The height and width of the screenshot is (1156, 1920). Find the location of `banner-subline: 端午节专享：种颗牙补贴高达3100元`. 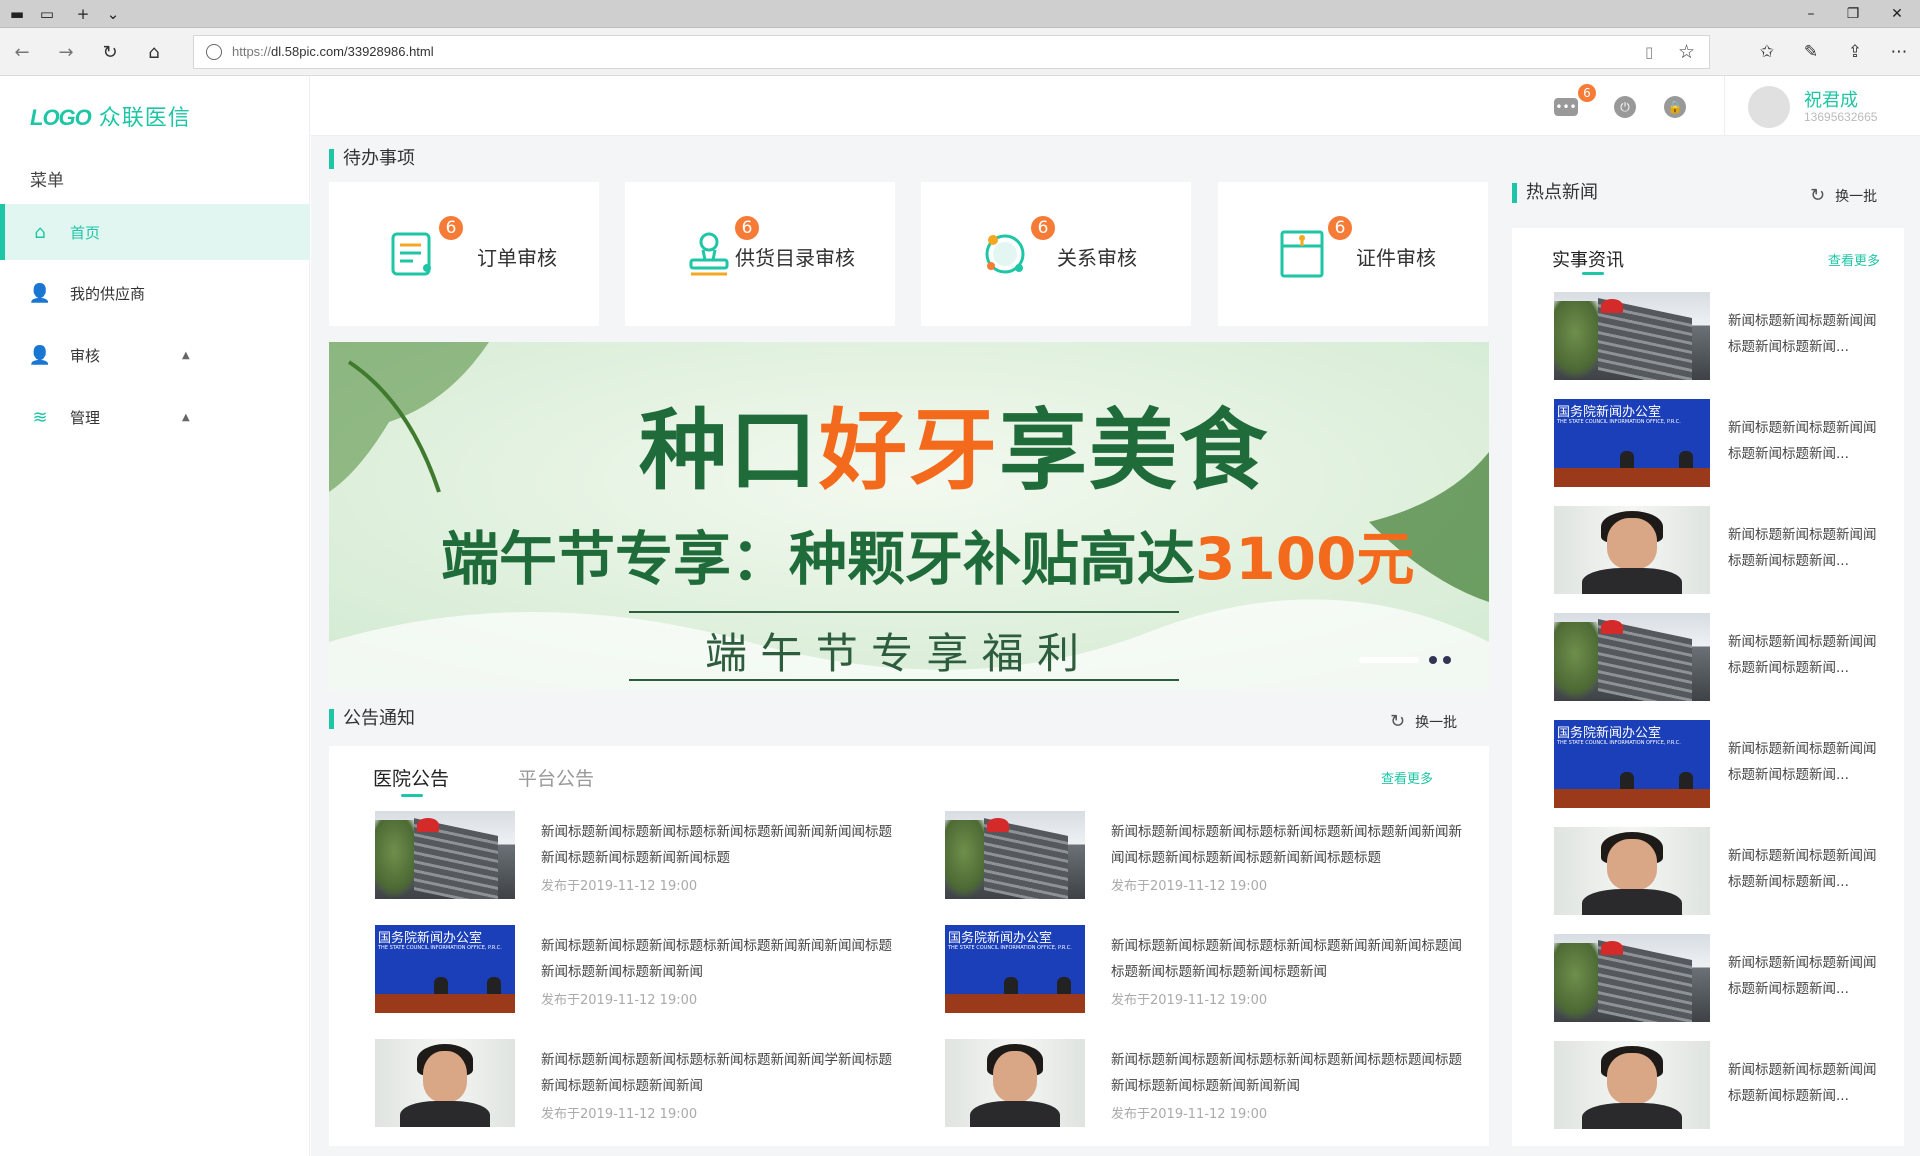

banner-subline: 端午节专享：种颗牙补贴高达3100元 is located at coordinates (927, 554).